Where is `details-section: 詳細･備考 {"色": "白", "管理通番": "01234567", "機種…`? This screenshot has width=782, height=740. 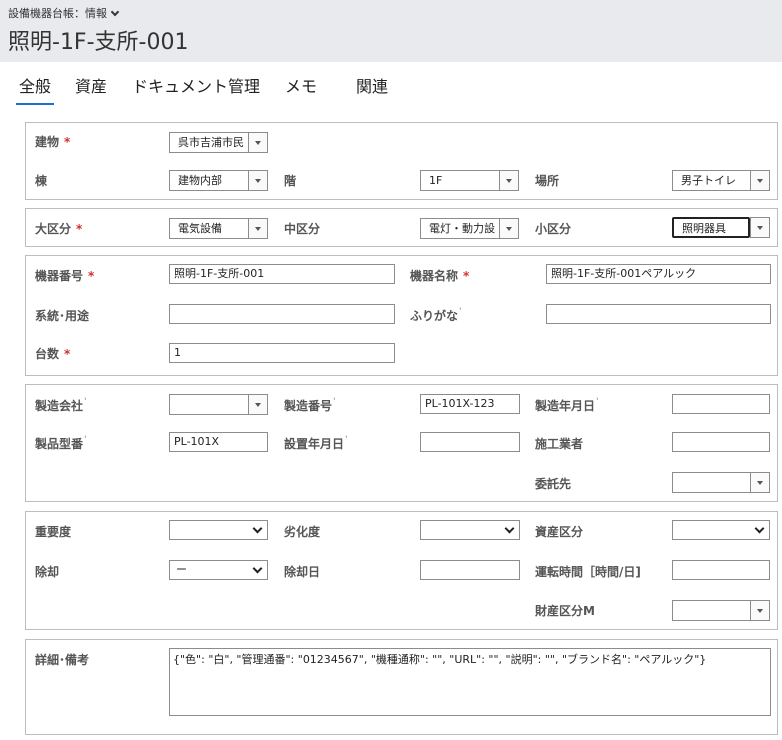
details-section: 詳細･備考 {"色": "白", "管理通番": "01234567", "機種… is located at coordinates (401, 687).